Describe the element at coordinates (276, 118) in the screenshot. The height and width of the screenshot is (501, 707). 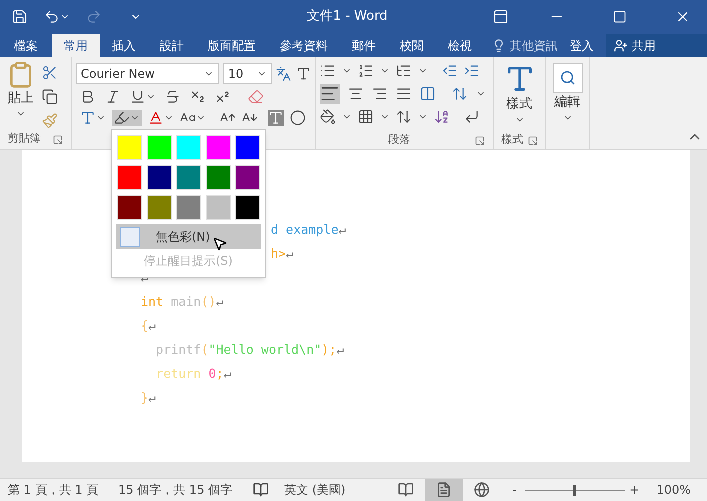
I see `character-shading-icon` at that location.